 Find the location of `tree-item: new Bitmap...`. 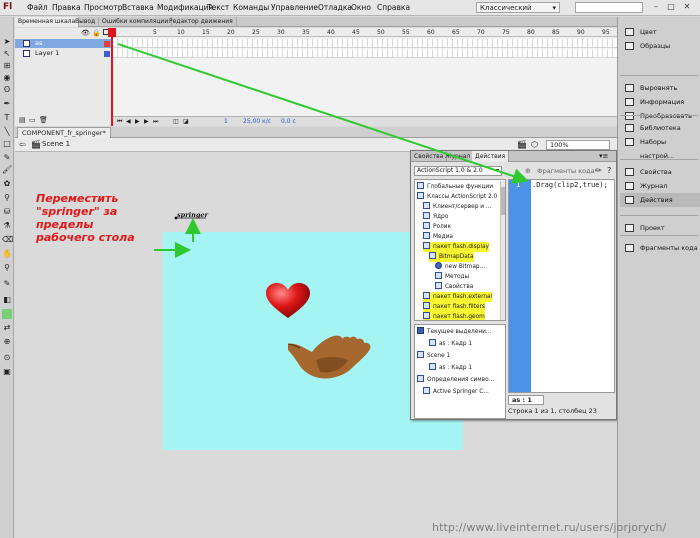

tree-item: new Bitmap... is located at coordinates (460, 267).